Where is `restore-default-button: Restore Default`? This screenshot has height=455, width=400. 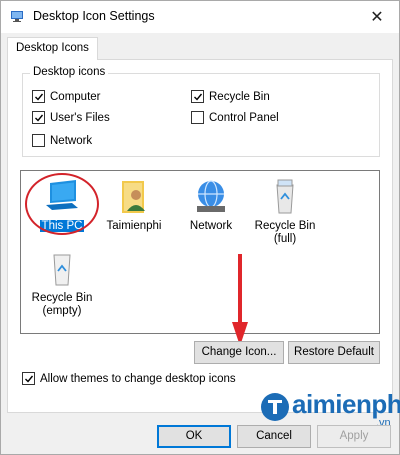 restore-default-button: Restore Default is located at coordinates (334, 352).